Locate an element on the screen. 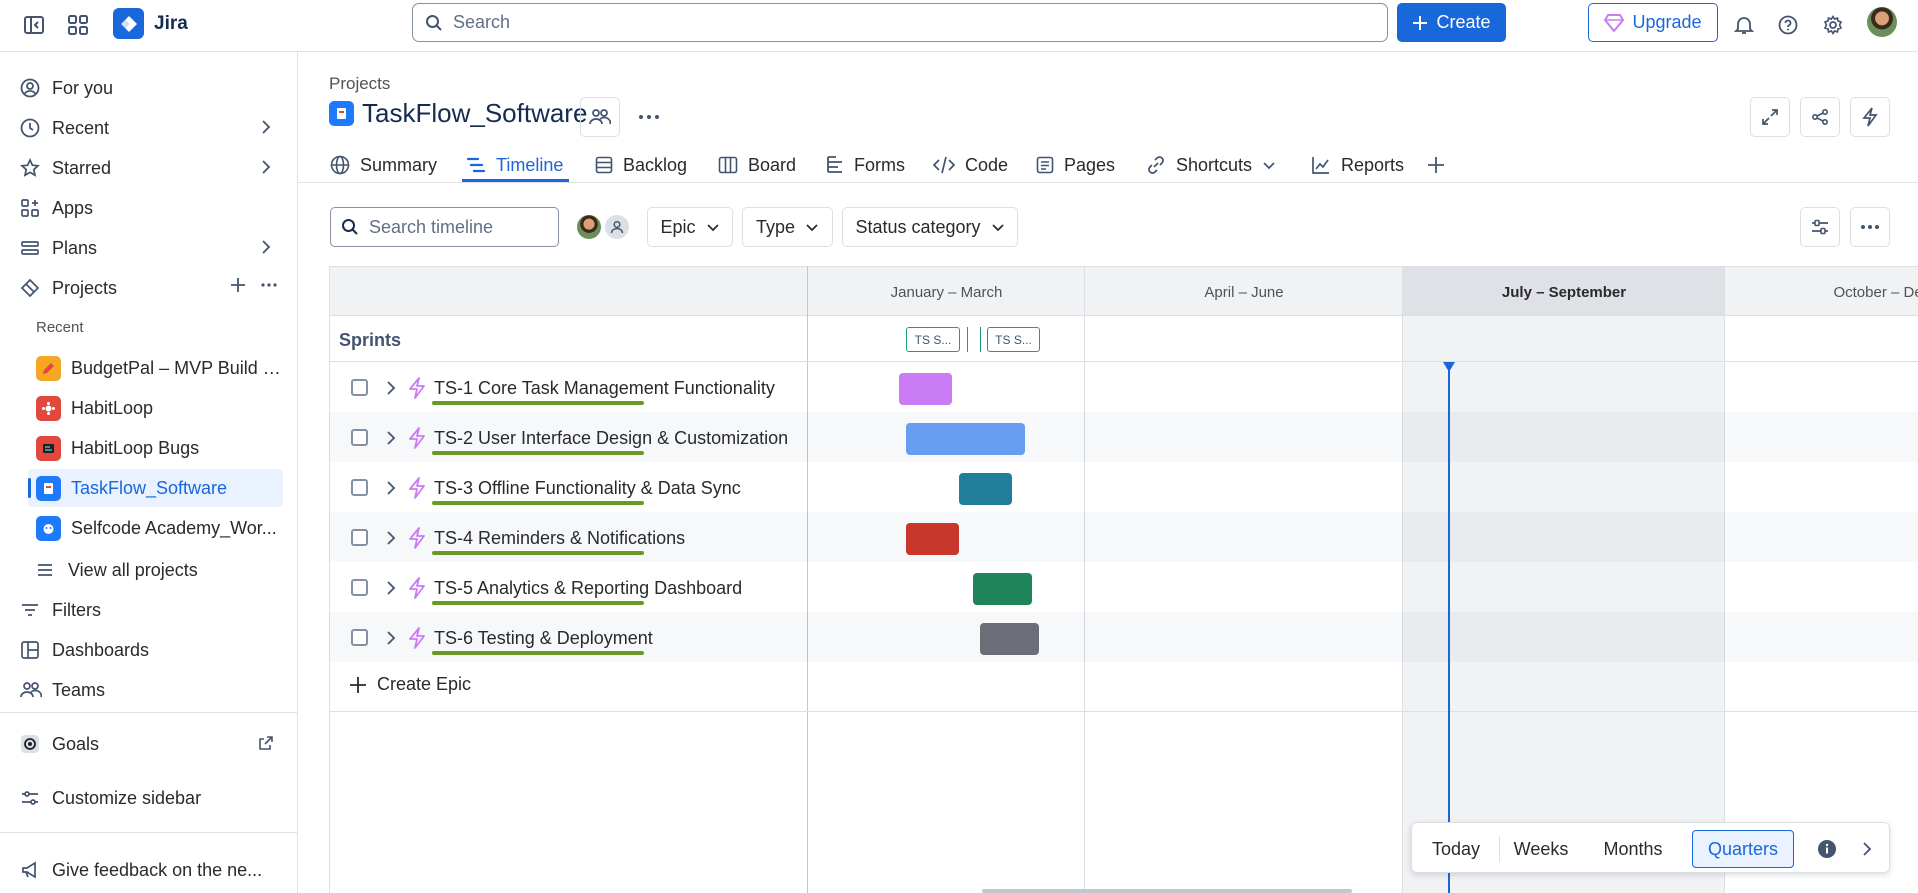 Image resolution: width=1918 pixels, height=893 pixels. notifications-bell-icon is located at coordinates (1744, 25).